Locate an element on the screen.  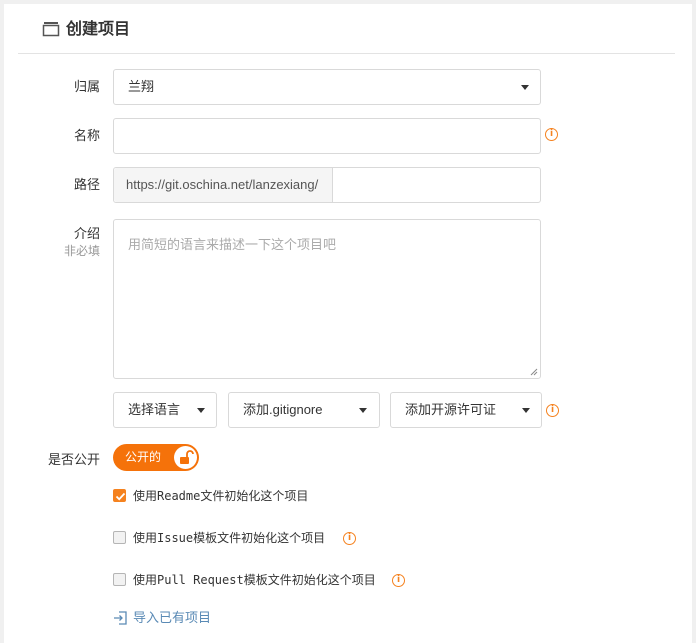
page-header: 创建项目 is located at coordinates (346, 30).